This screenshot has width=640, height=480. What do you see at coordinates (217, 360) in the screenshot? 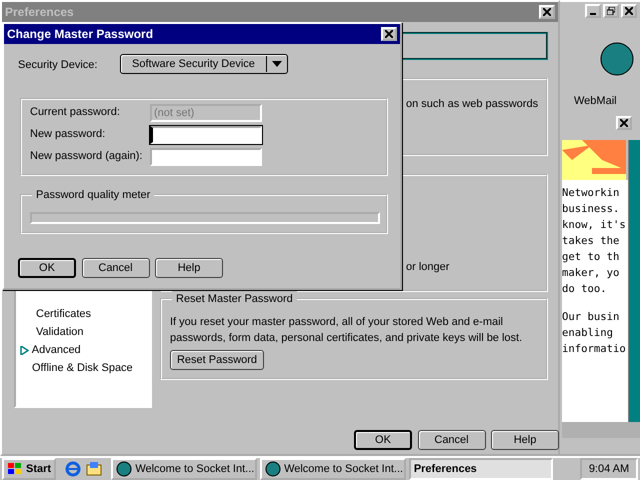
I see `reset-password-button: Reset Password` at bounding box center [217, 360].